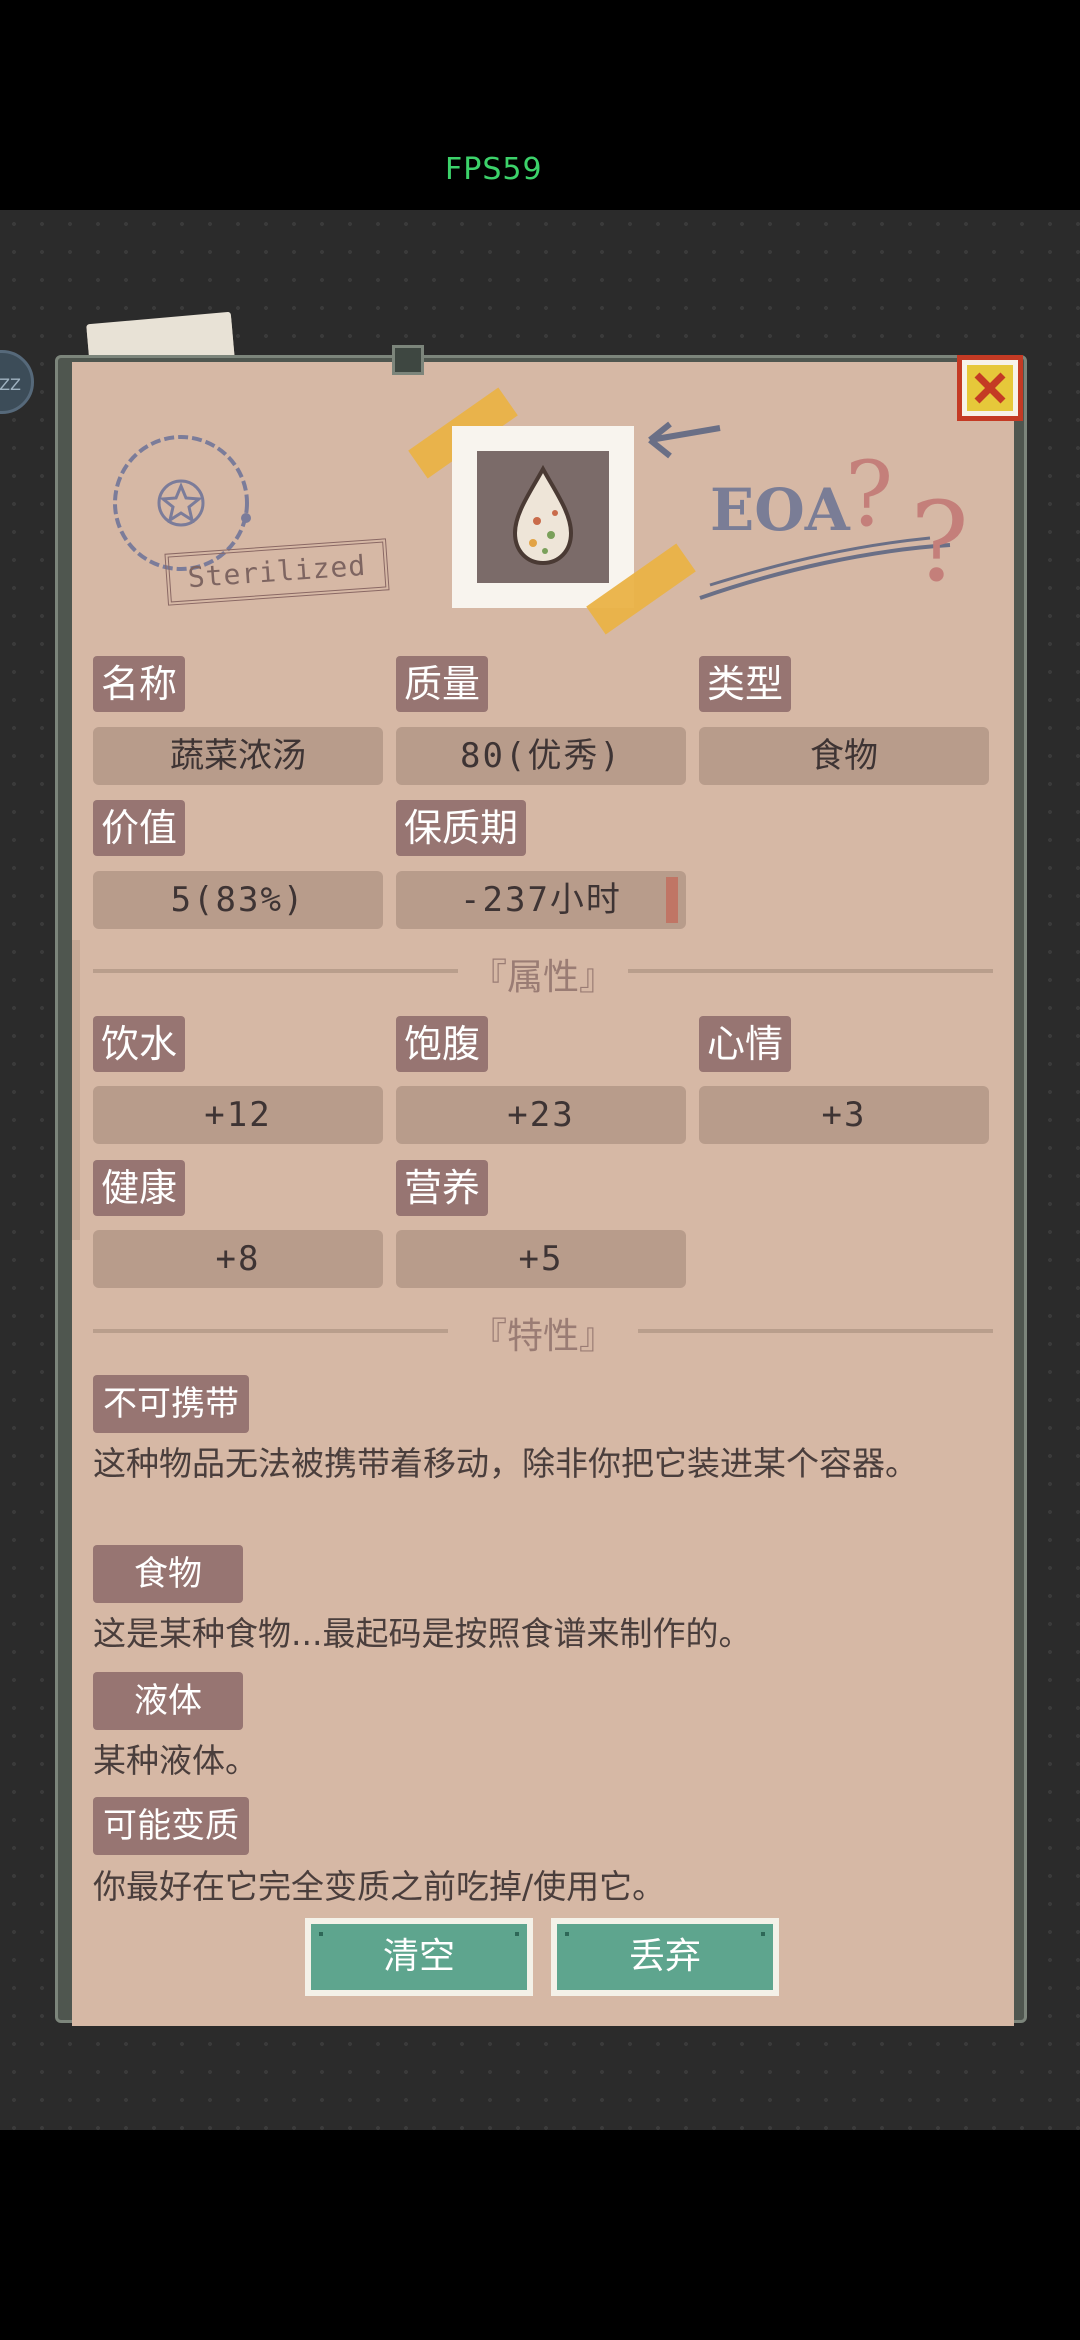 The height and width of the screenshot is (2340, 1080). I want to click on name-value: 蔬菜浓汤, so click(238, 756).